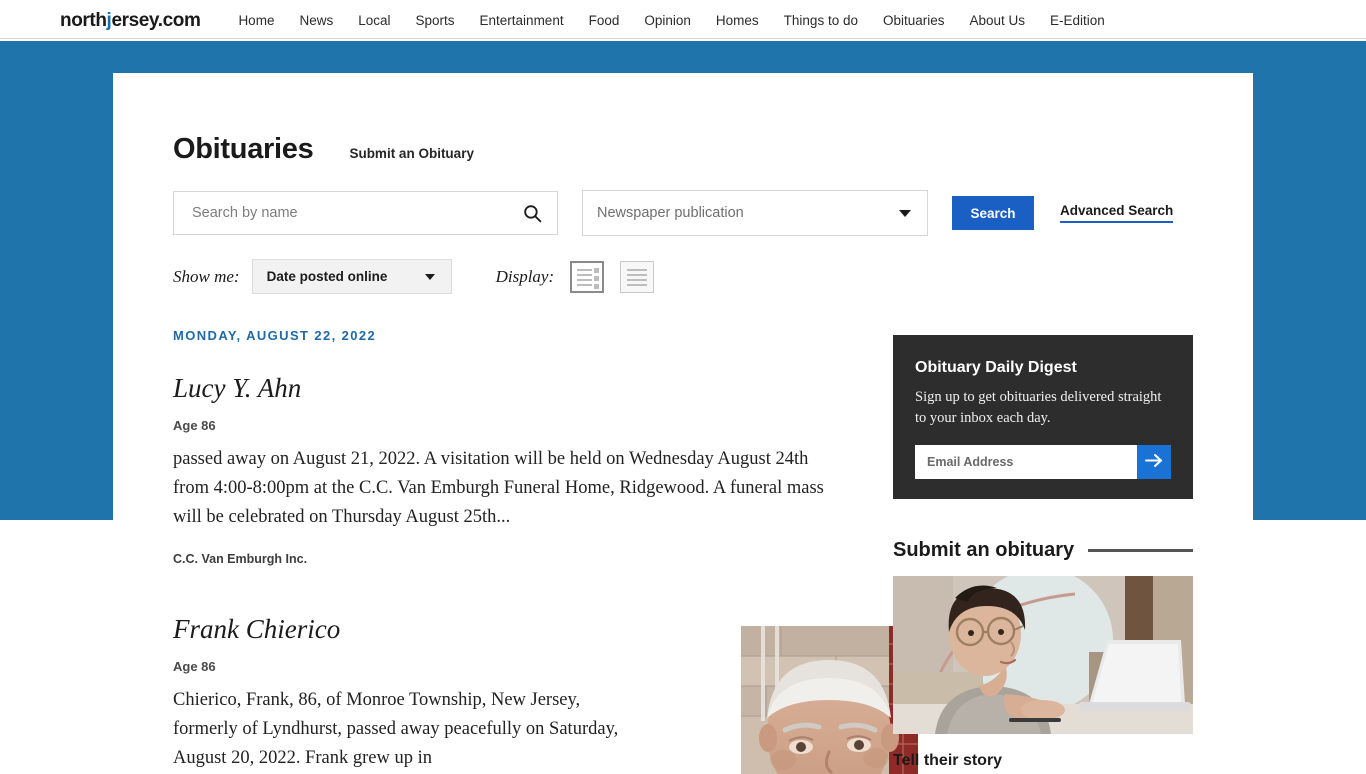 This screenshot has height=774, width=1366. I want to click on digest-title: Obituary Daily Digest, so click(996, 367).